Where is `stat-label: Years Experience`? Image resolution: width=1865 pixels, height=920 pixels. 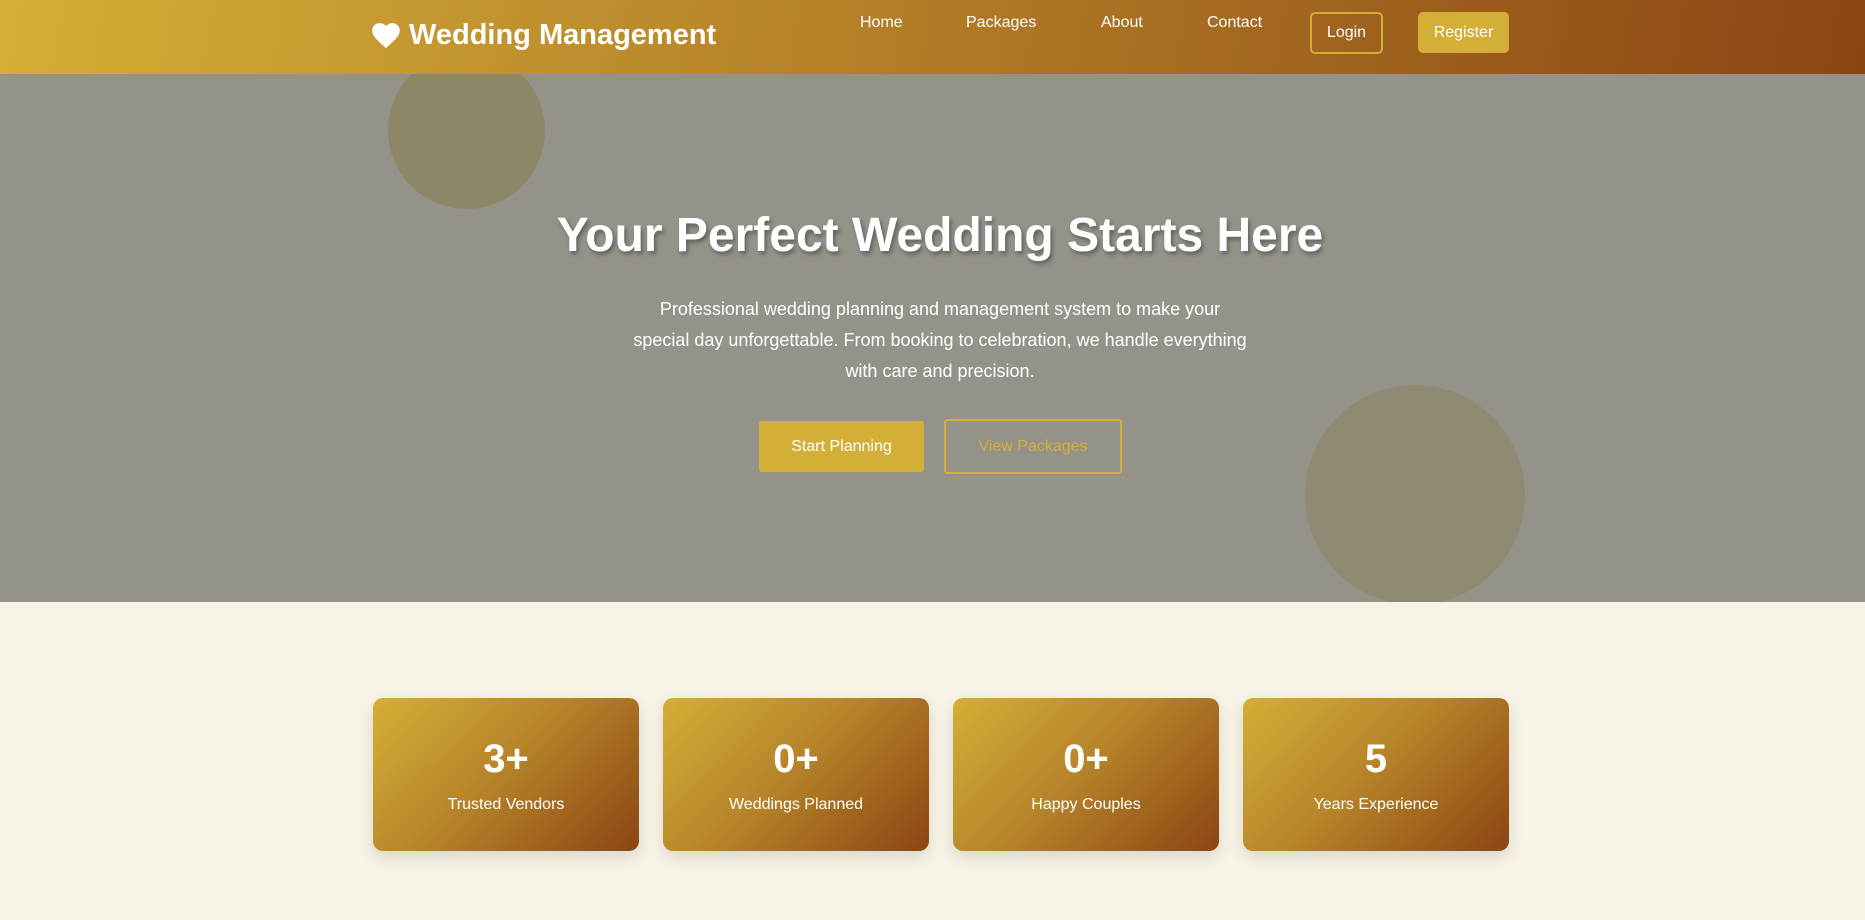 stat-label: Years Experience is located at coordinates (1376, 804).